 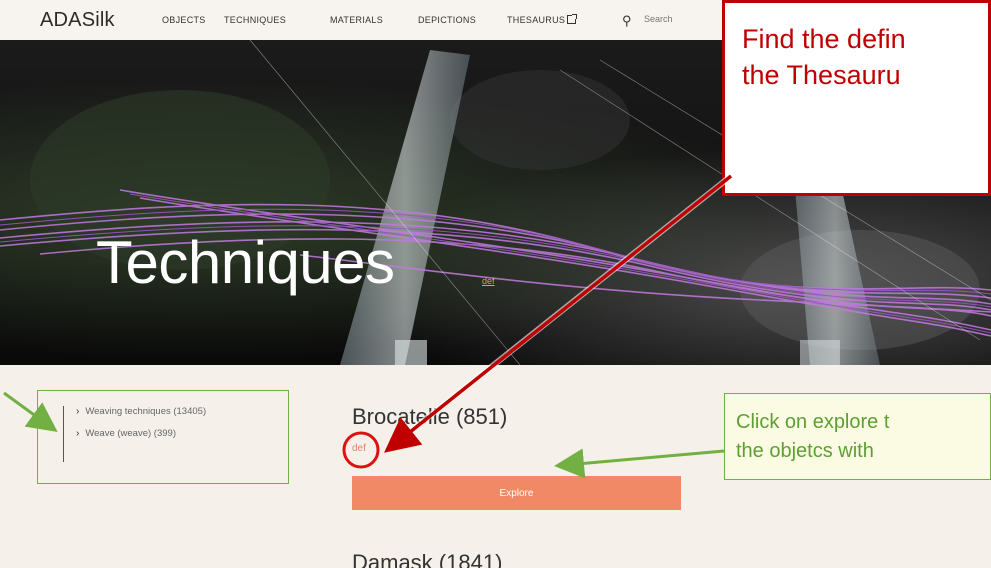 What do you see at coordinates (805, 451) in the screenshot?
I see `green-callout-line-2: the objetcs with` at bounding box center [805, 451].